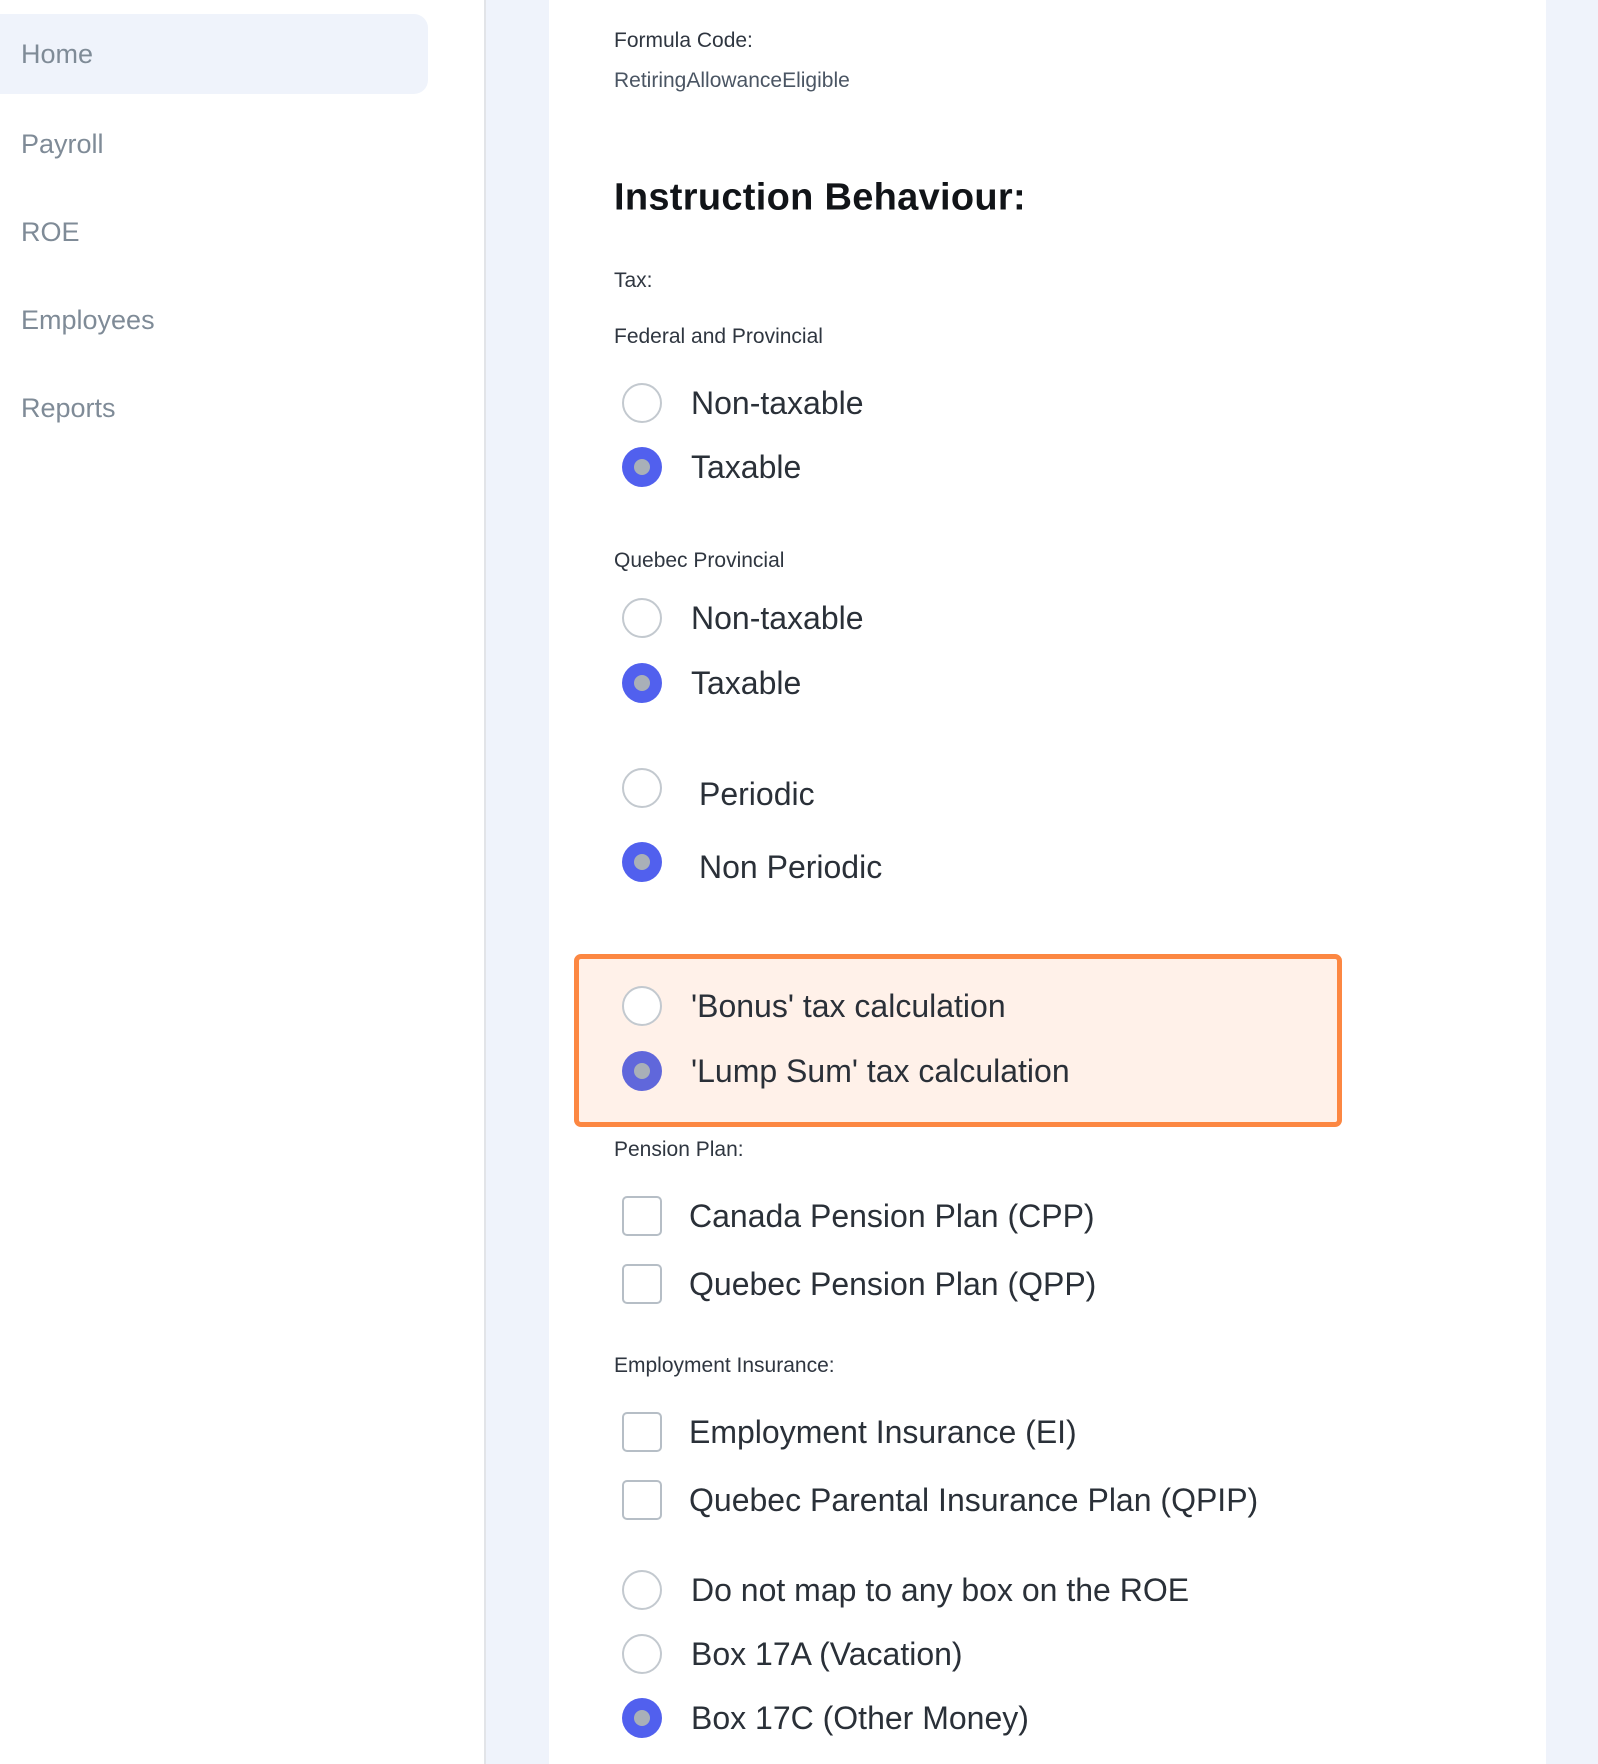 The width and height of the screenshot is (1598, 1764). What do you see at coordinates (892, 1215) in the screenshot?
I see `option-label: Canada Pension Plan (CPP)` at bounding box center [892, 1215].